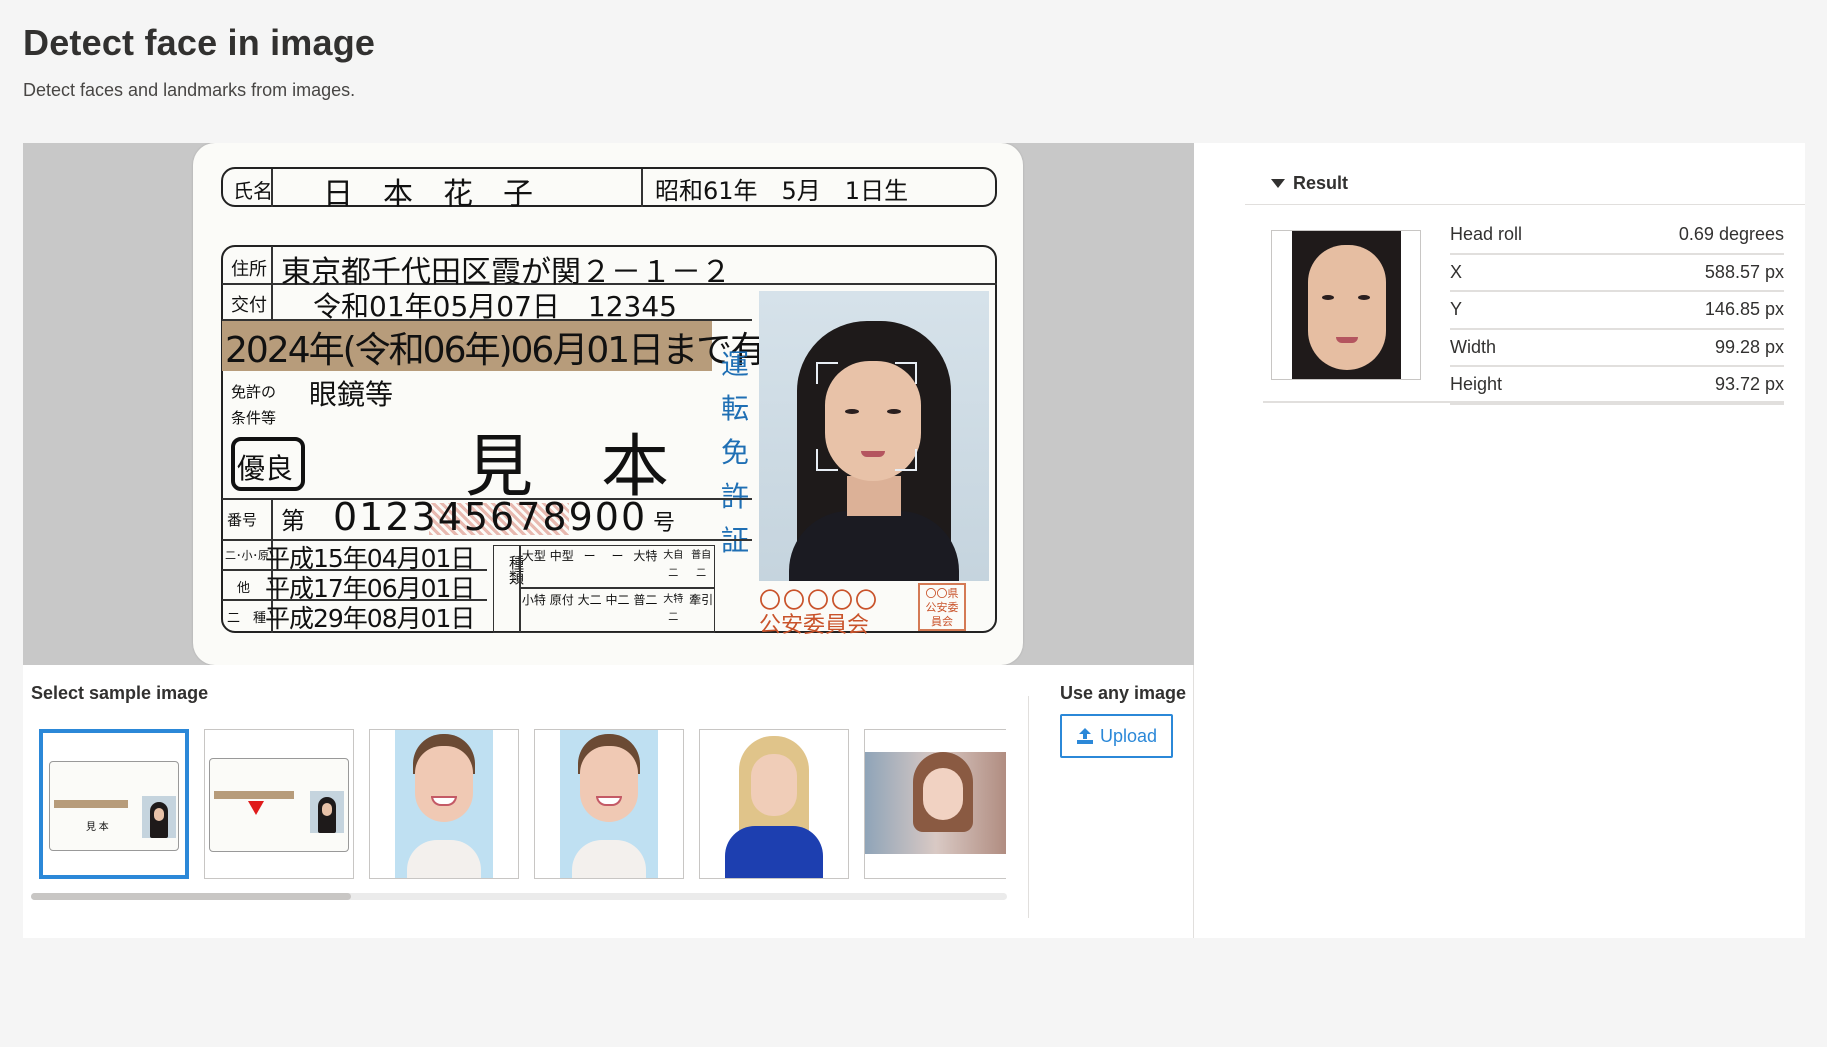  Describe the element at coordinates (1128, 735) in the screenshot. I see `upload-button-label: Upload` at that location.